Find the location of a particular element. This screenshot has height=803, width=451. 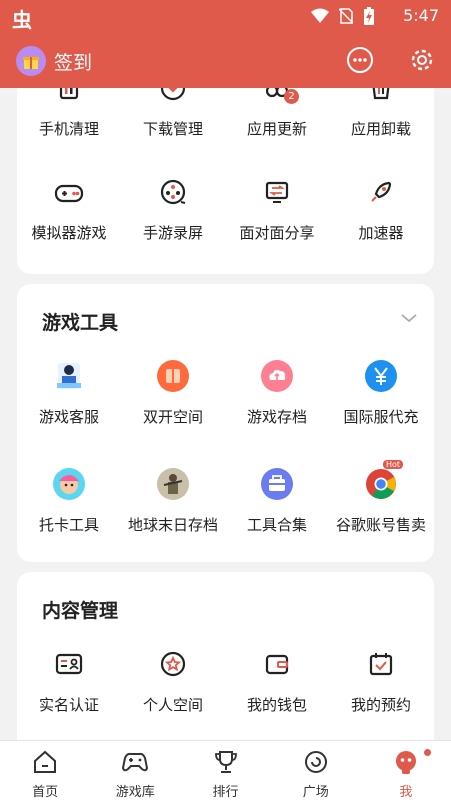

wifi-icon is located at coordinates (320, 15).